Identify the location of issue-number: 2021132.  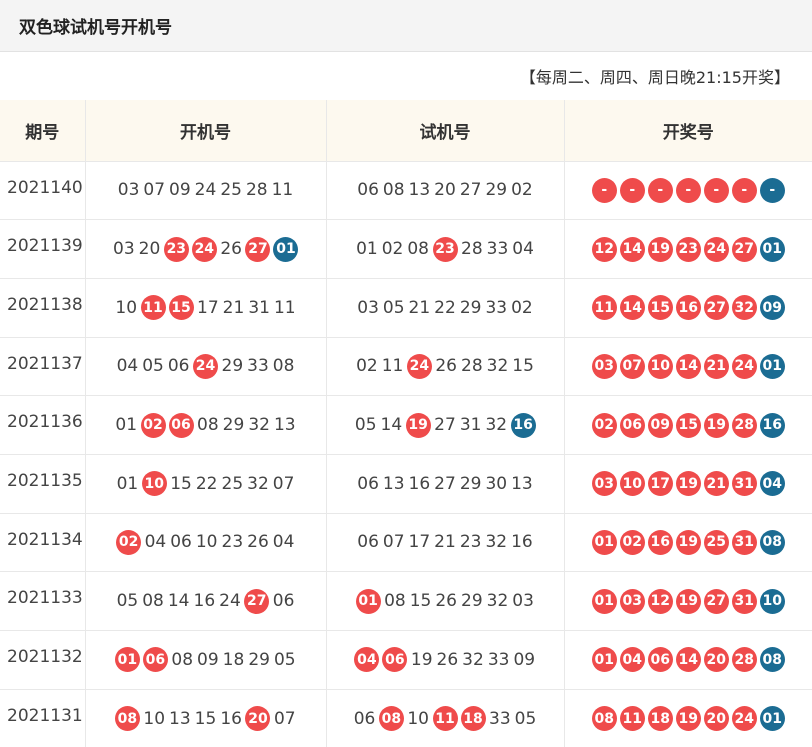
(43, 660).